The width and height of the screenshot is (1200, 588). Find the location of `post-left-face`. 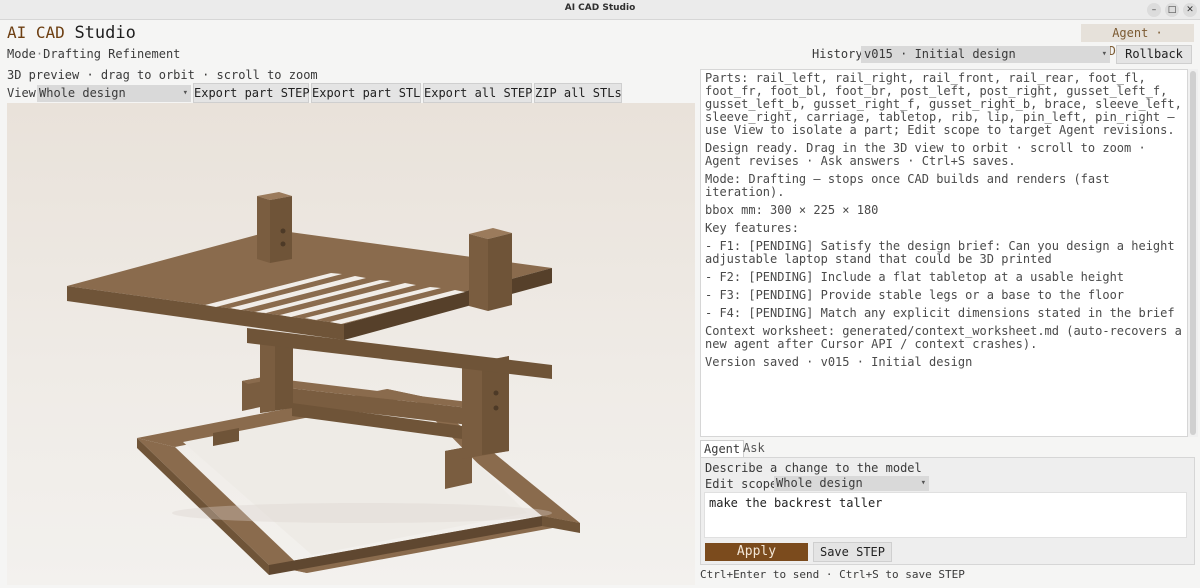

post-left-face is located at coordinates (267, 377).